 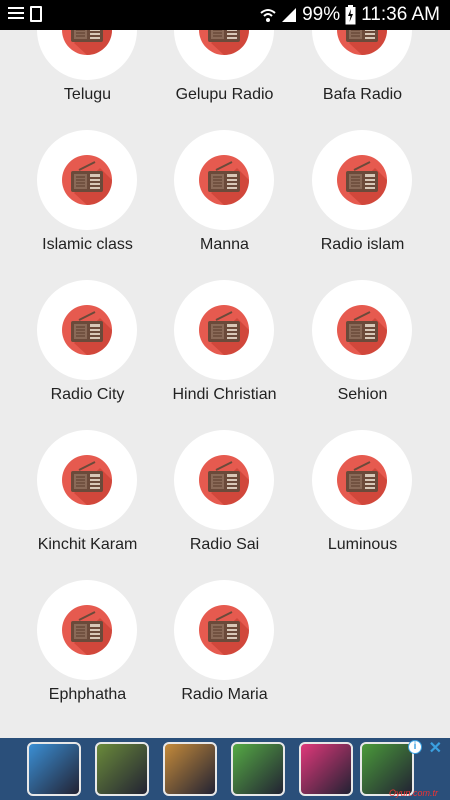 What do you see at coordinates (415, 747) in the screenshot?
I see `ad-info-icon: i` at bounding box center [415, 747].